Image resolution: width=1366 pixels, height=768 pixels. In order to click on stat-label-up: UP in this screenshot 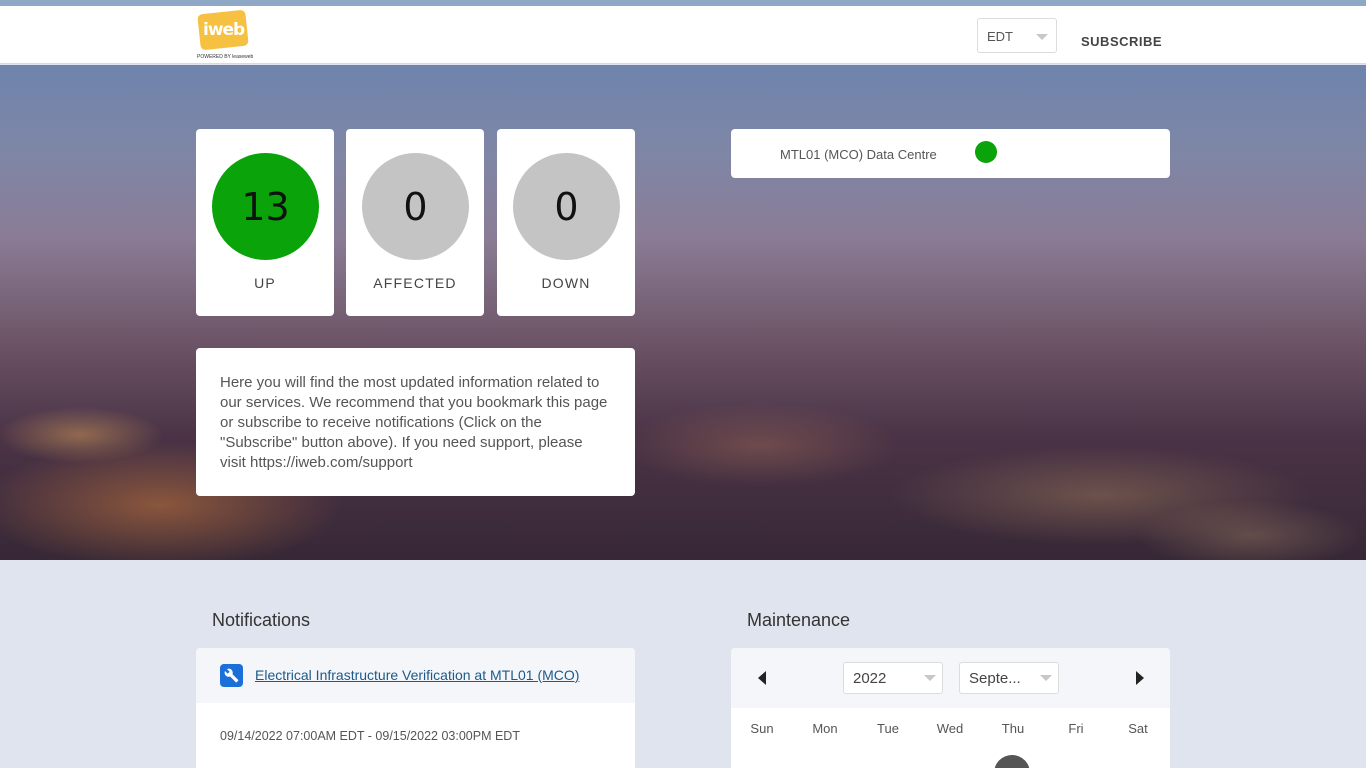, I will do `click(265, 283)`.